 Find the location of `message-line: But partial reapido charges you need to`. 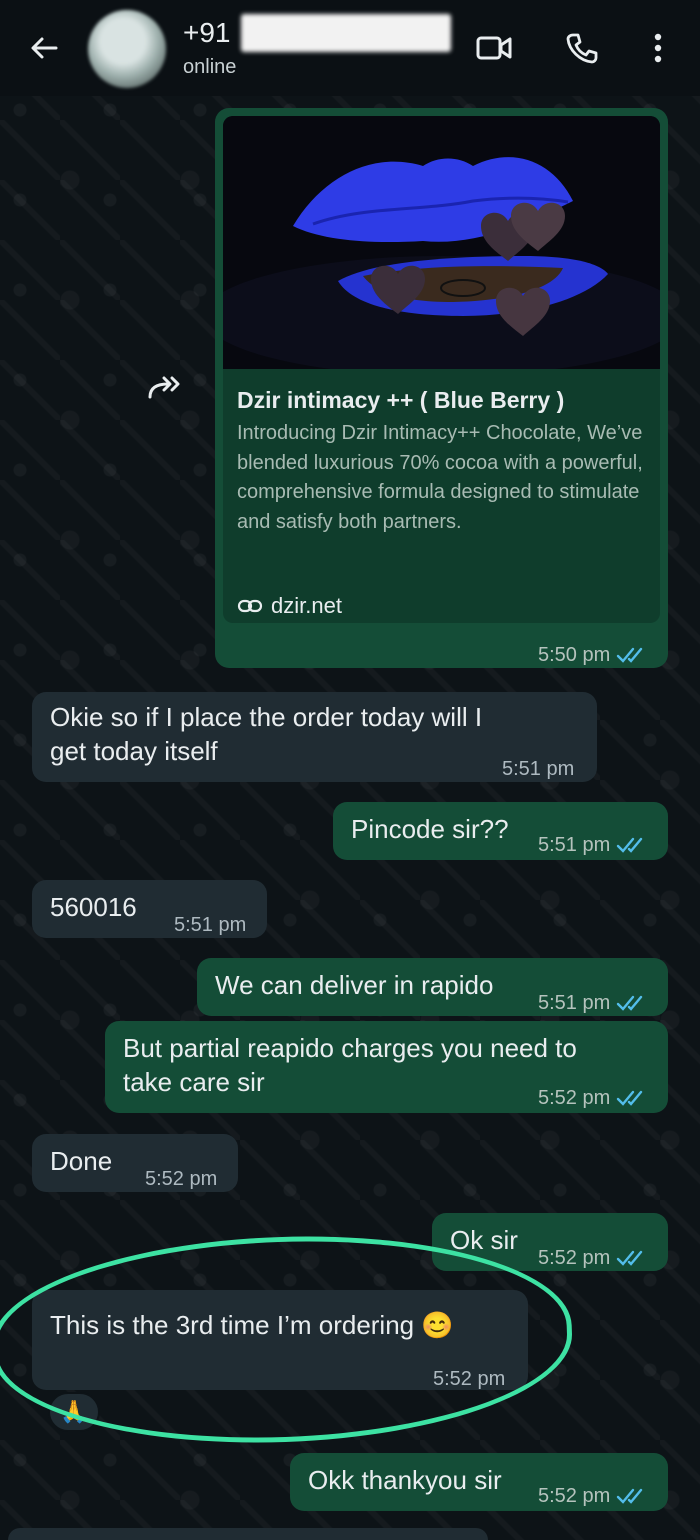

message-line: But partial reapido charges you need to is located at coordinates (350, 1048).